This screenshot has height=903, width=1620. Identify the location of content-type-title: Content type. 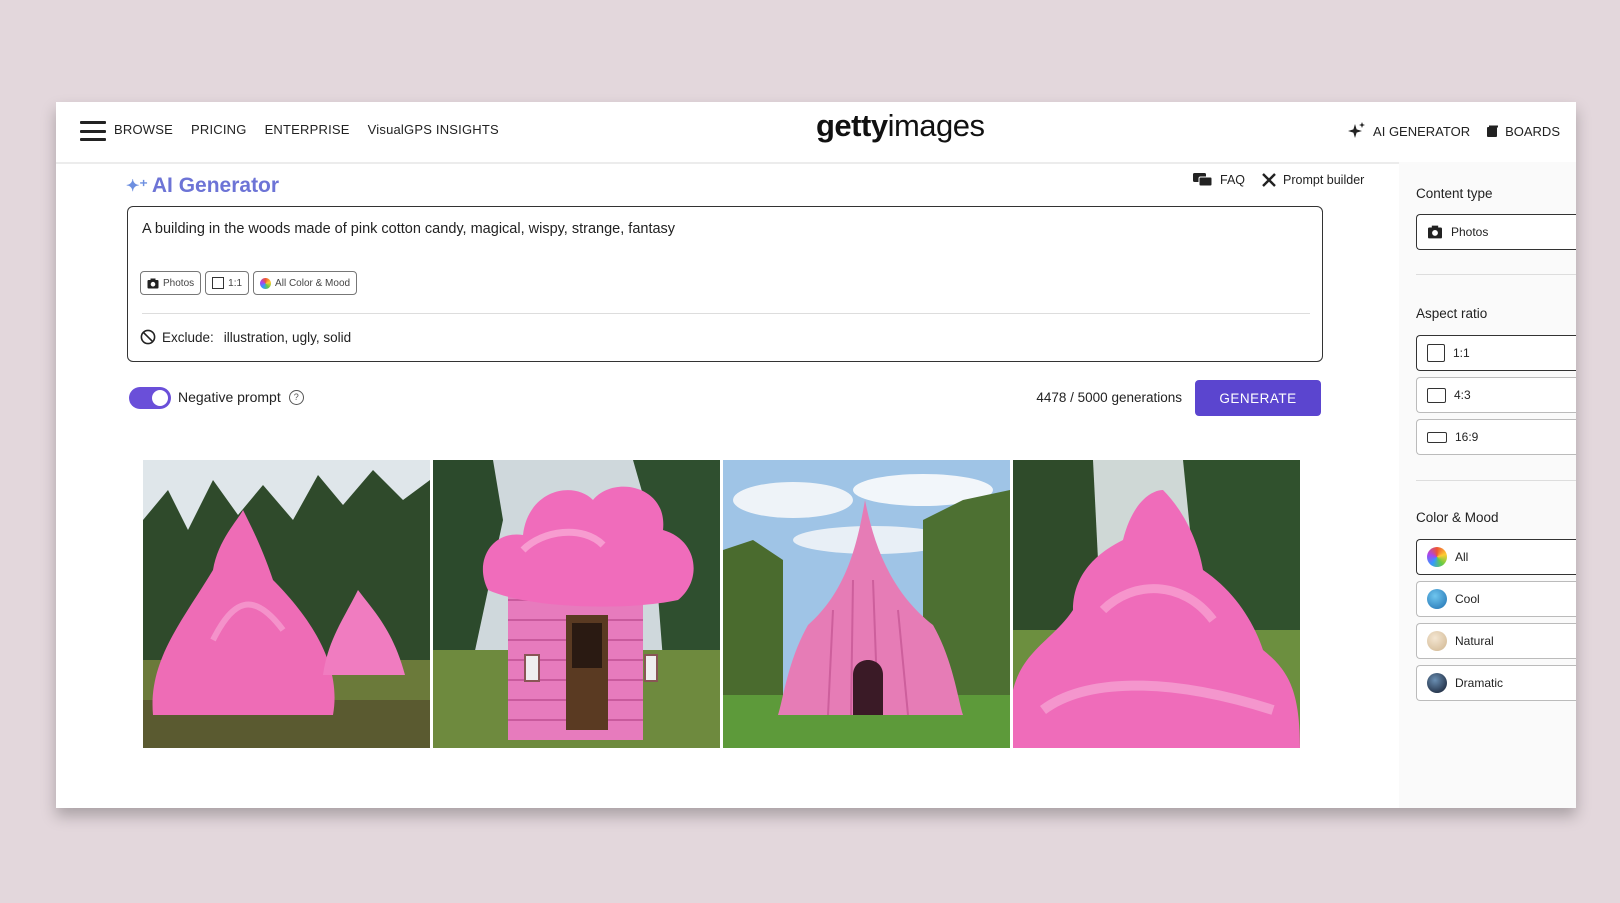
(1454, 193).